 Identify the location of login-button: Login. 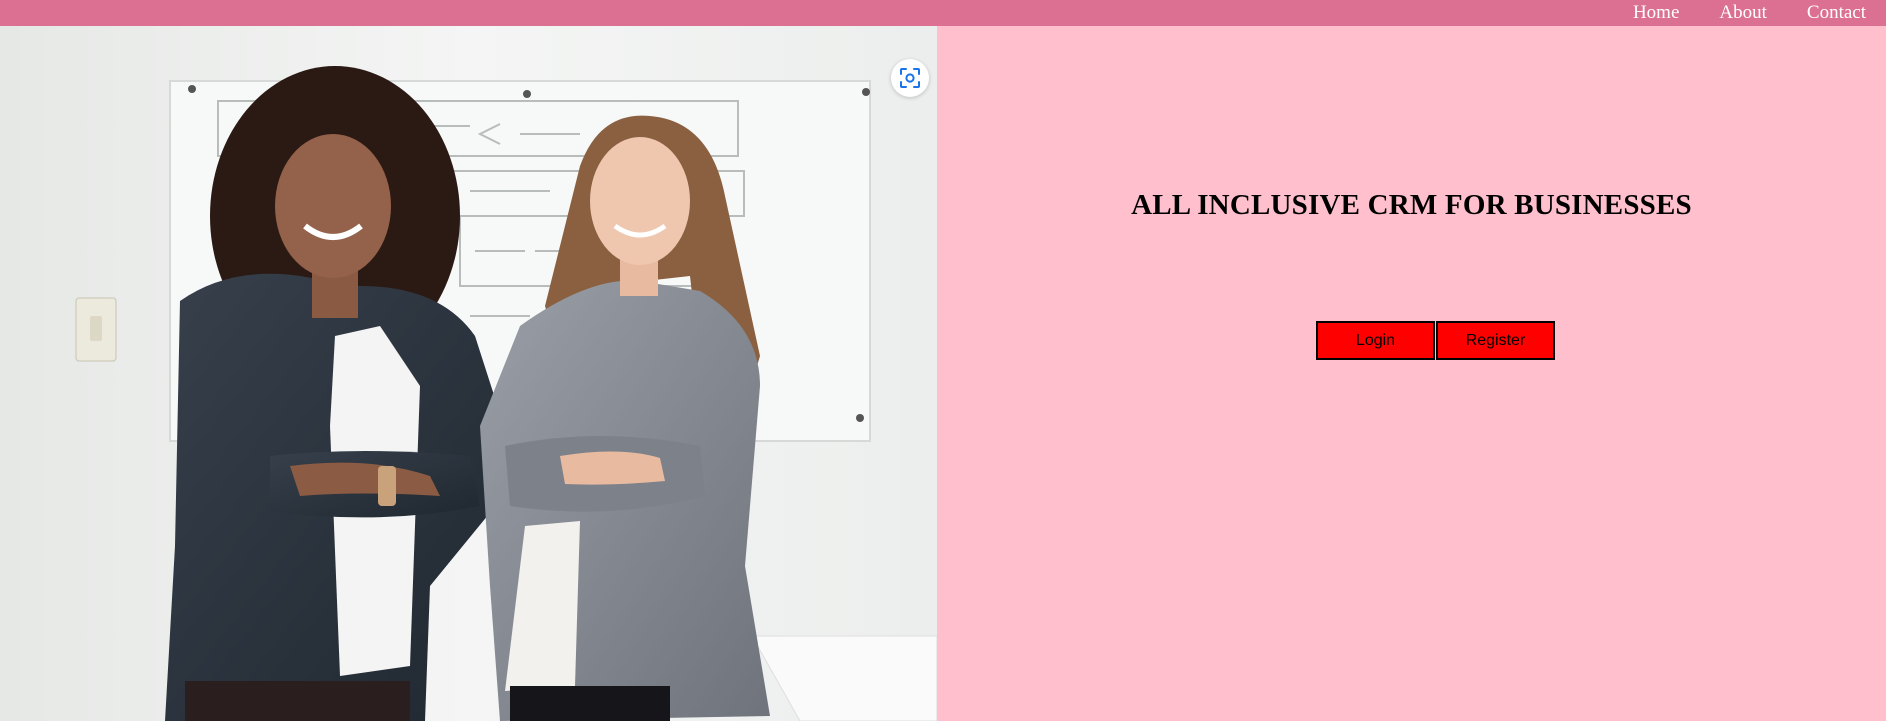
(1375, 340).